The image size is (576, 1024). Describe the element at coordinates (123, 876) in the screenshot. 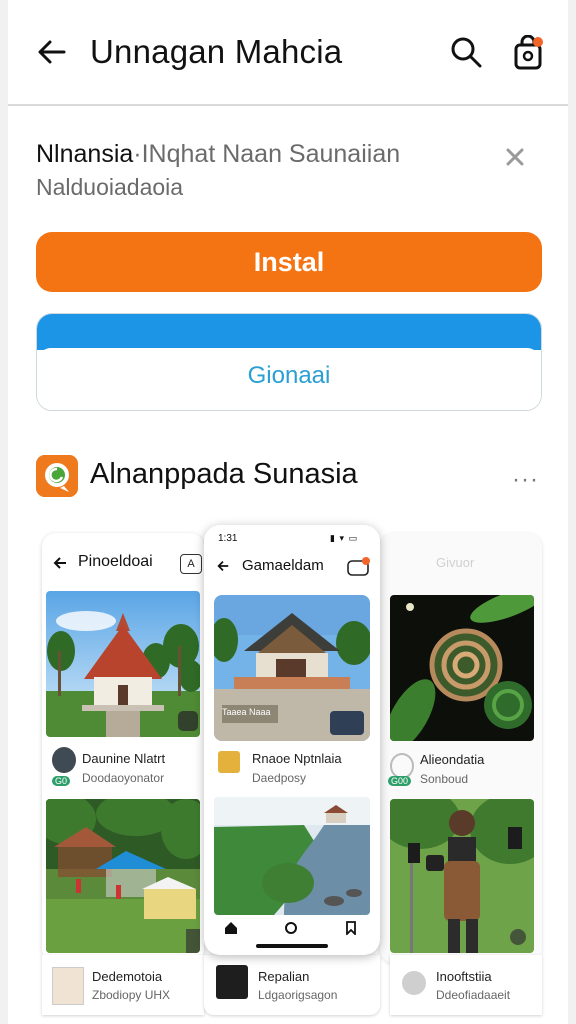

I see `market-image` at that location.